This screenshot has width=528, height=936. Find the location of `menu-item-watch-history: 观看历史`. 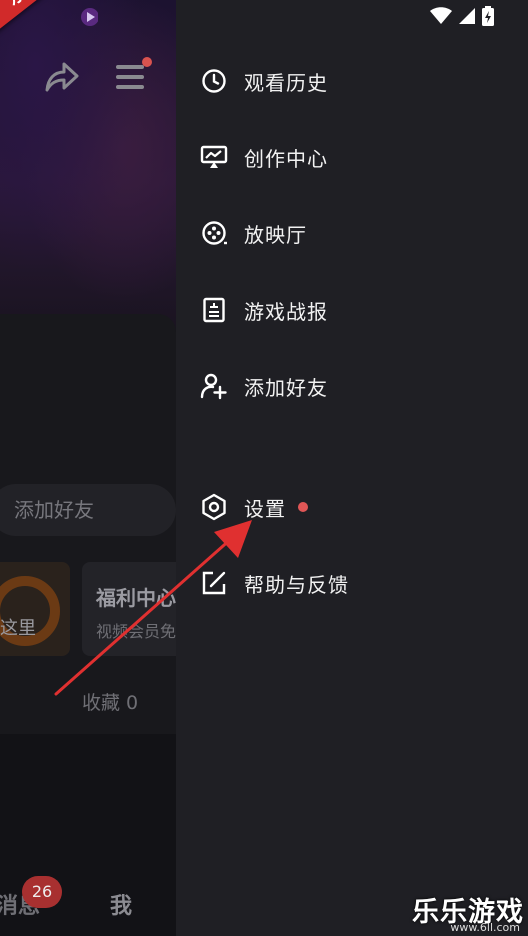

menu-item-watch-history: 观看历史 is located at coordinates (264, 81).